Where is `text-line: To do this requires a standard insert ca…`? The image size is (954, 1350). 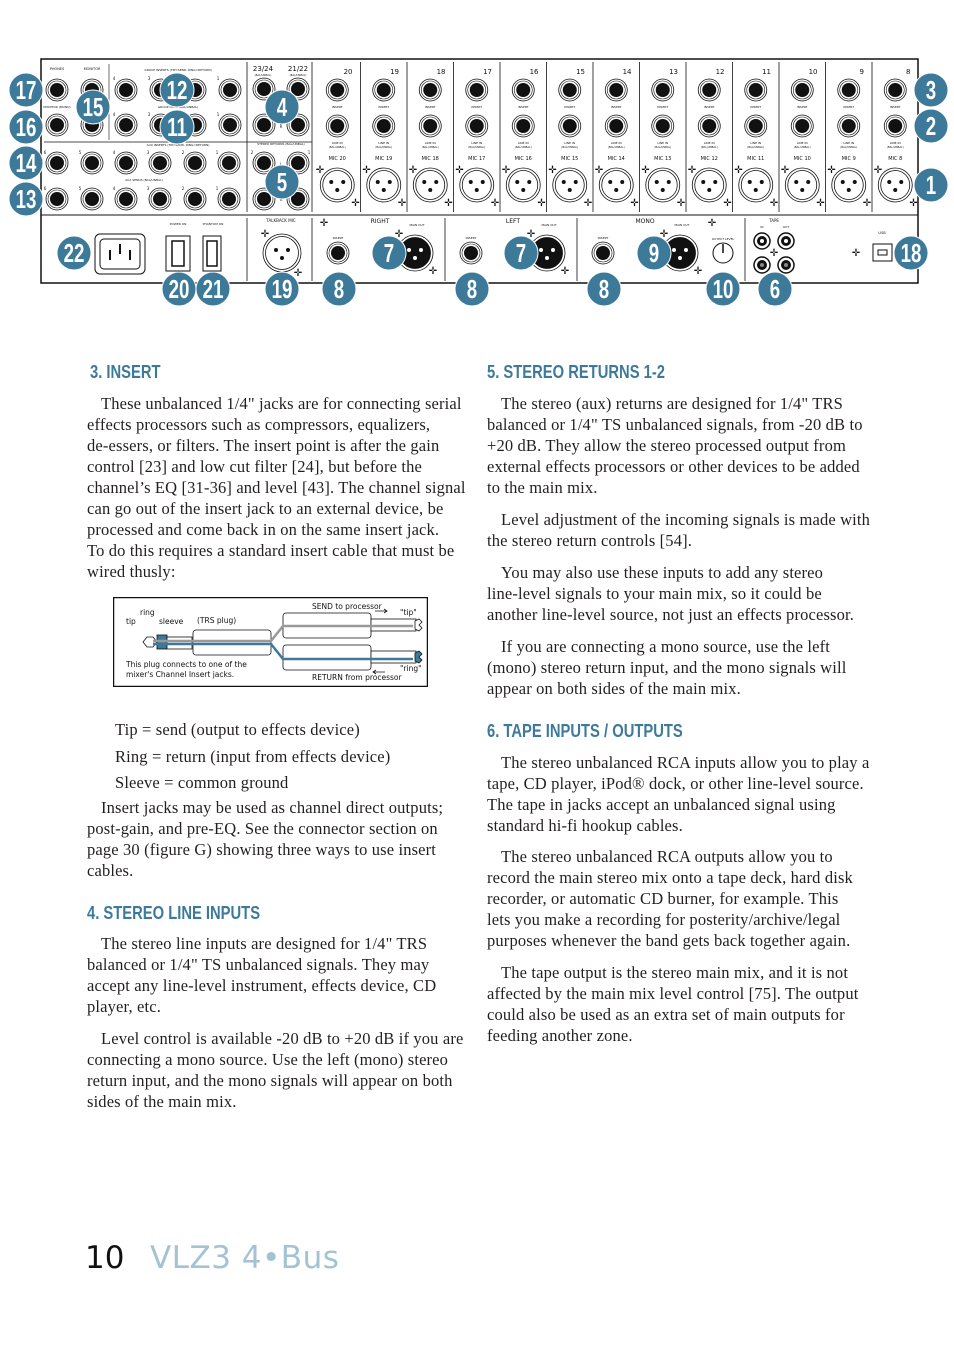 text-line: To do this requires a standard insert ca… is located at coordinates (271, 550).